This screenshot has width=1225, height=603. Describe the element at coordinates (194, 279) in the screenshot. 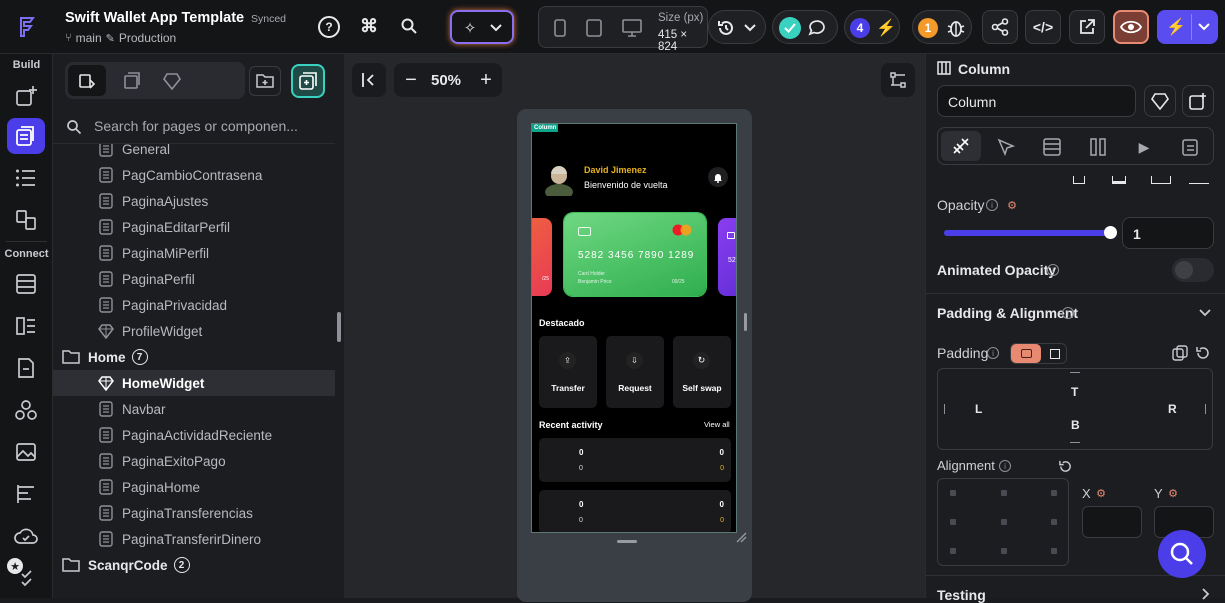

I see `page-item: PaginaPerfil` at that location.